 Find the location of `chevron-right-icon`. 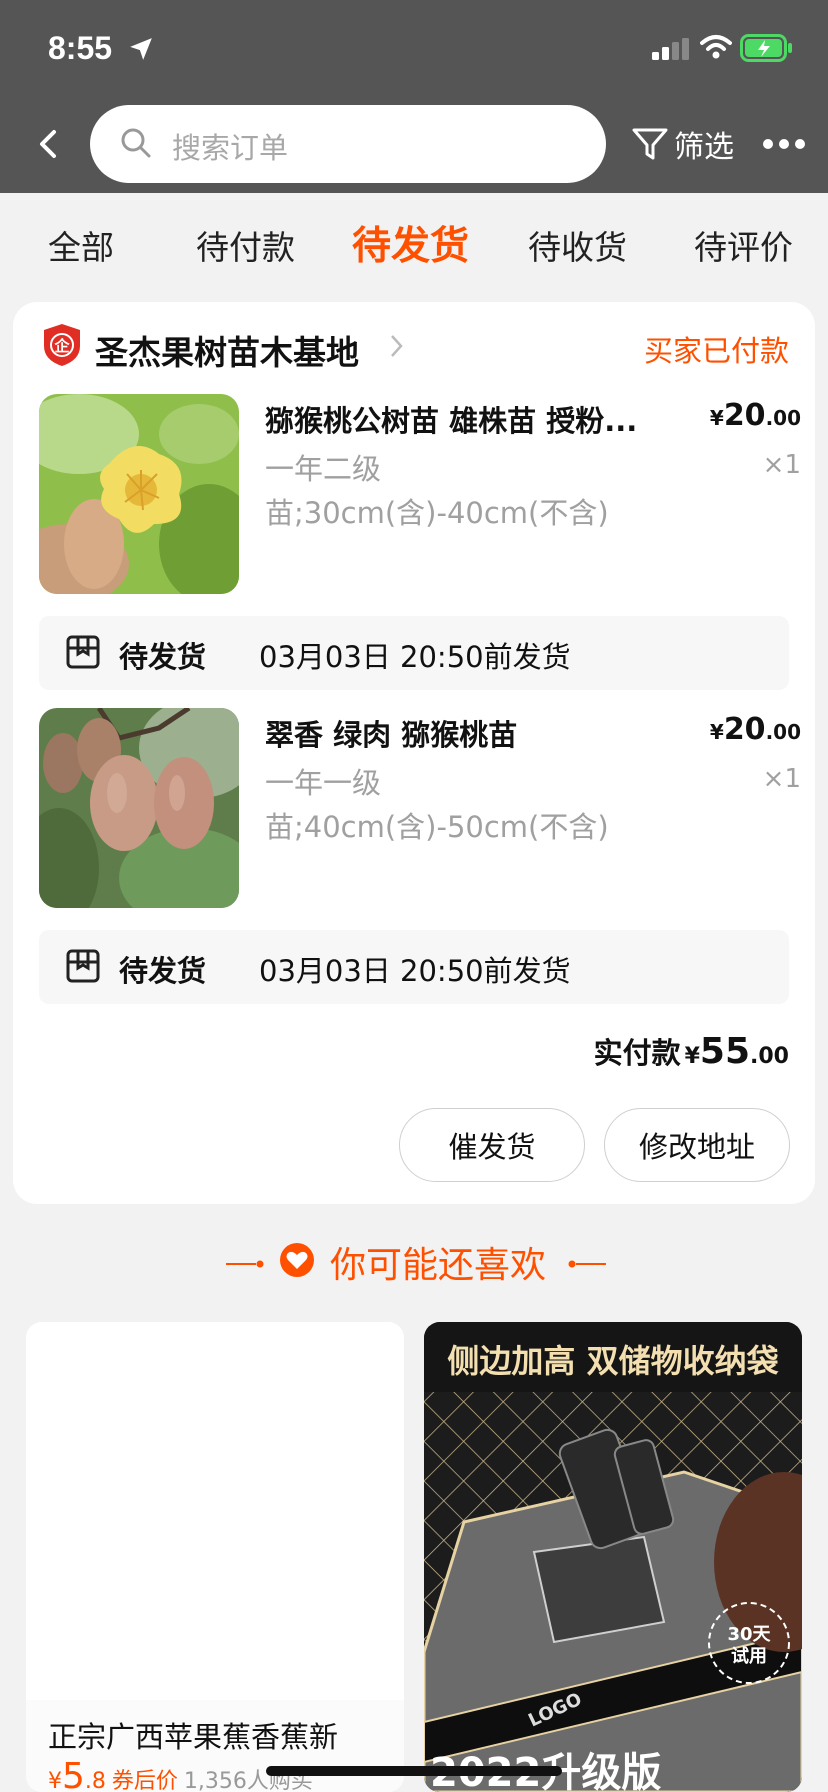

chevron-right-icon is located at coordinates (397, 346).